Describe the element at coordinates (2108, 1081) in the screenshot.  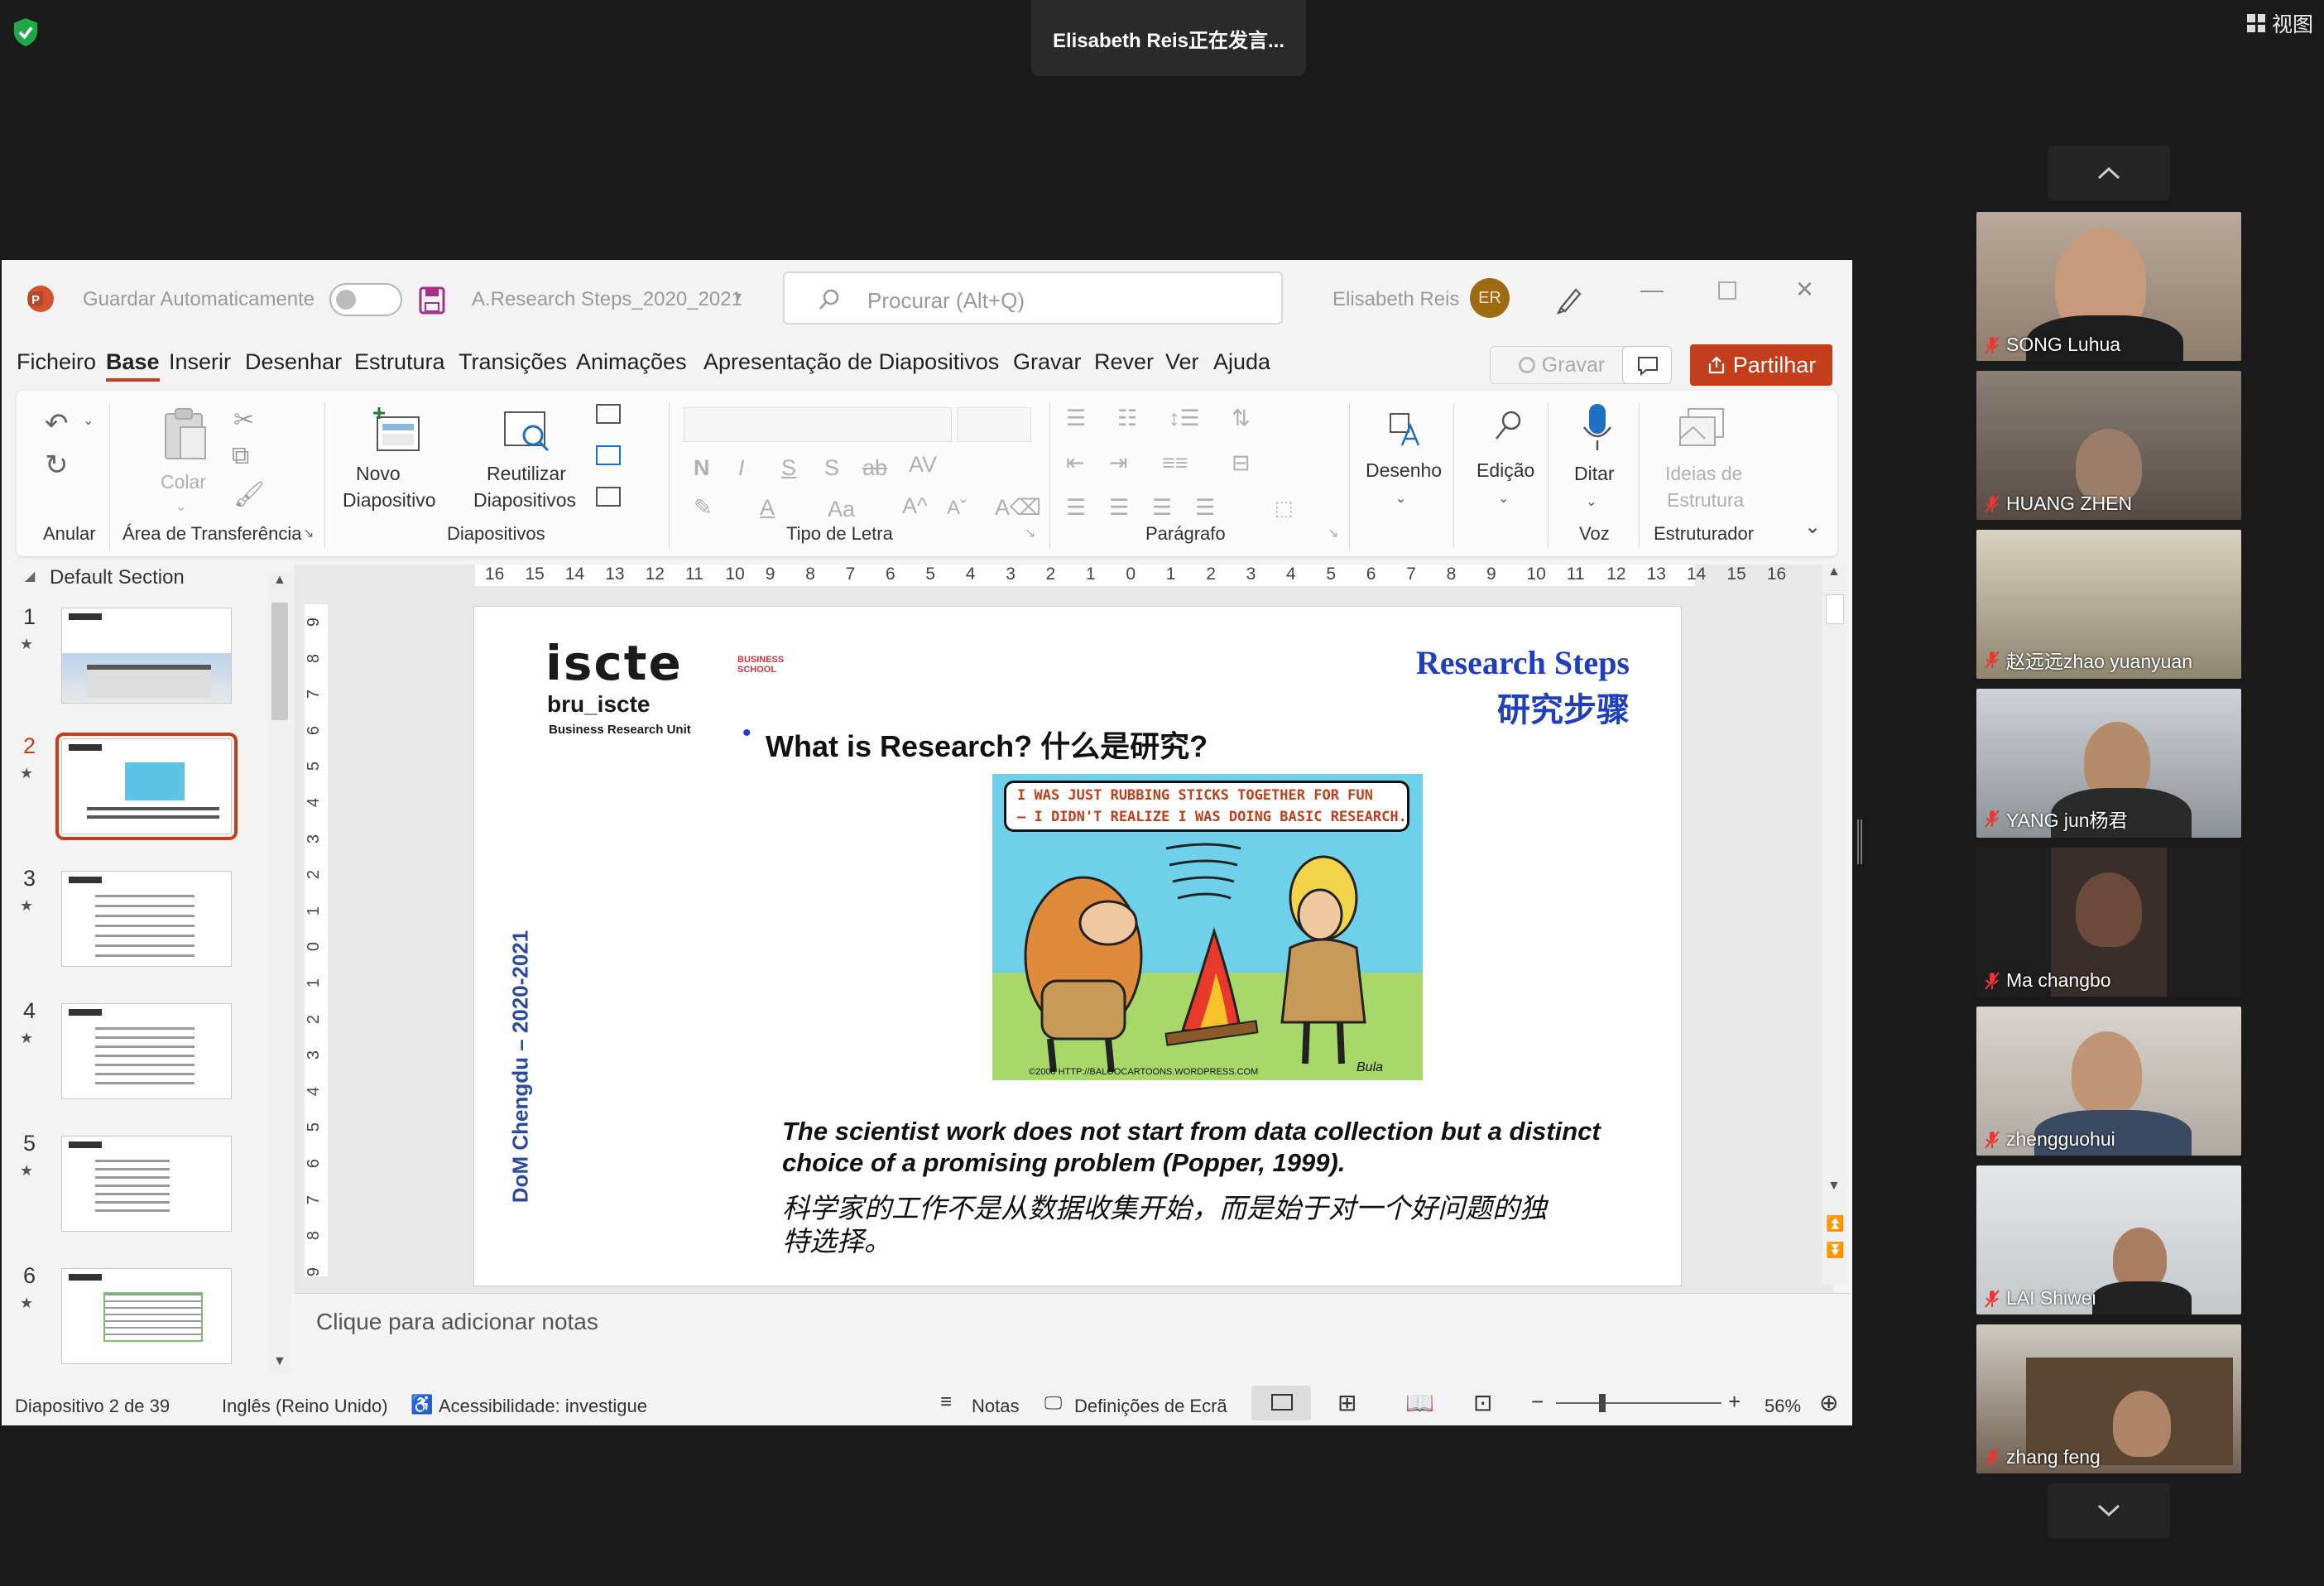
I see `participant-tile: zhengguohui` at that location.